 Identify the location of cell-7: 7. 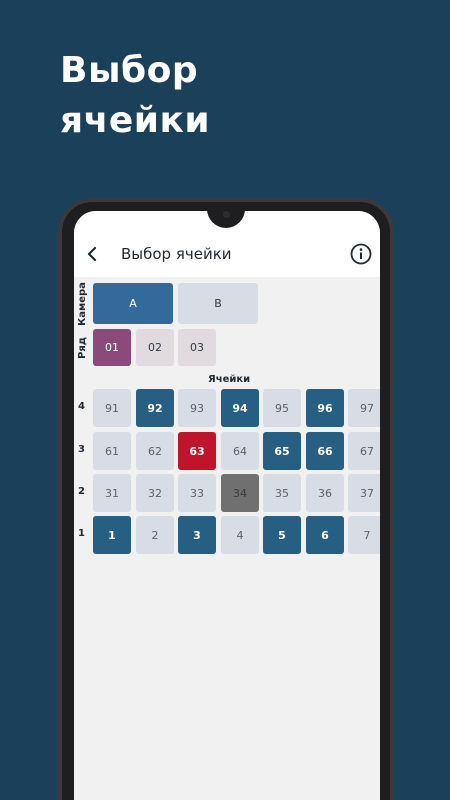
(364, 535).